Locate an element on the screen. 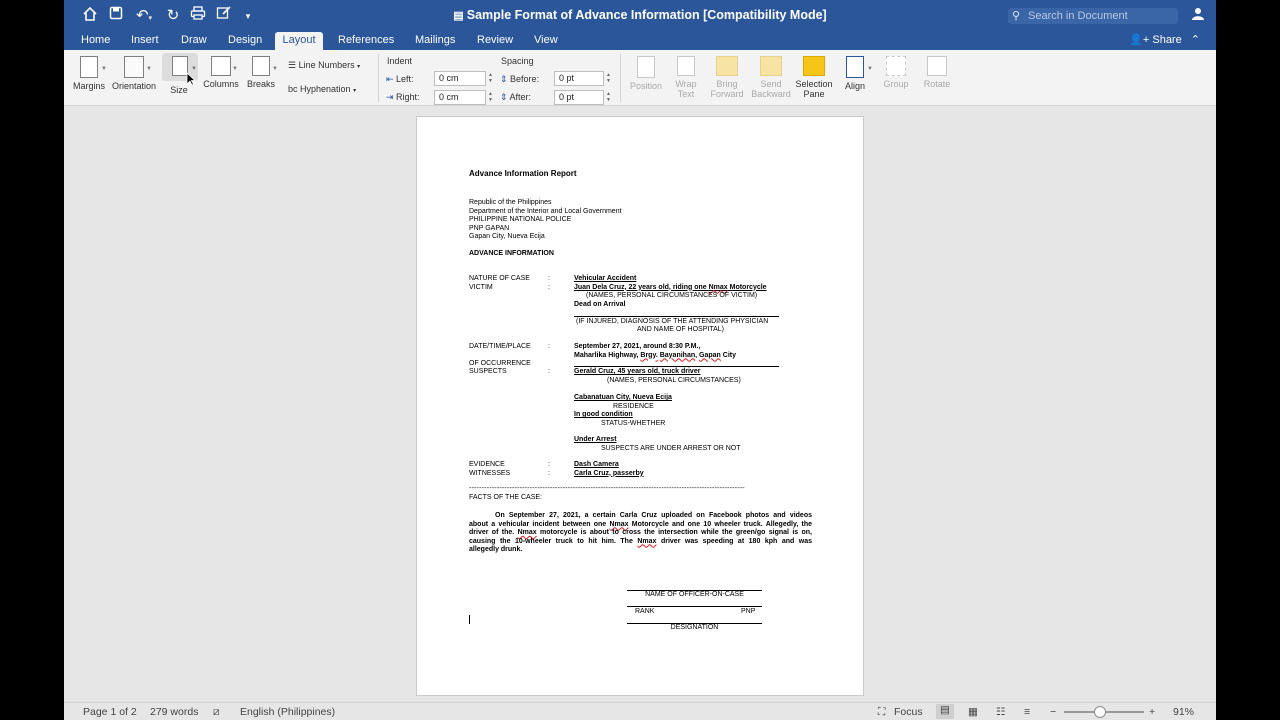 The width and height of the screenshot is (1280, 720). align-button: Align is located at coordinates (855, 73).